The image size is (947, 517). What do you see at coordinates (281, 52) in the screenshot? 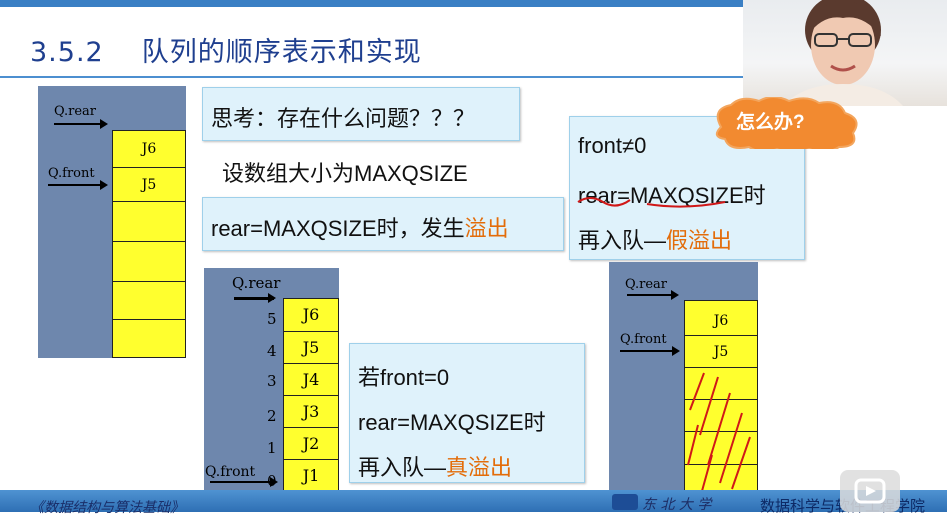
I see `title-text: 队列的顺序表示和实现` at bounding box center [281, 52].